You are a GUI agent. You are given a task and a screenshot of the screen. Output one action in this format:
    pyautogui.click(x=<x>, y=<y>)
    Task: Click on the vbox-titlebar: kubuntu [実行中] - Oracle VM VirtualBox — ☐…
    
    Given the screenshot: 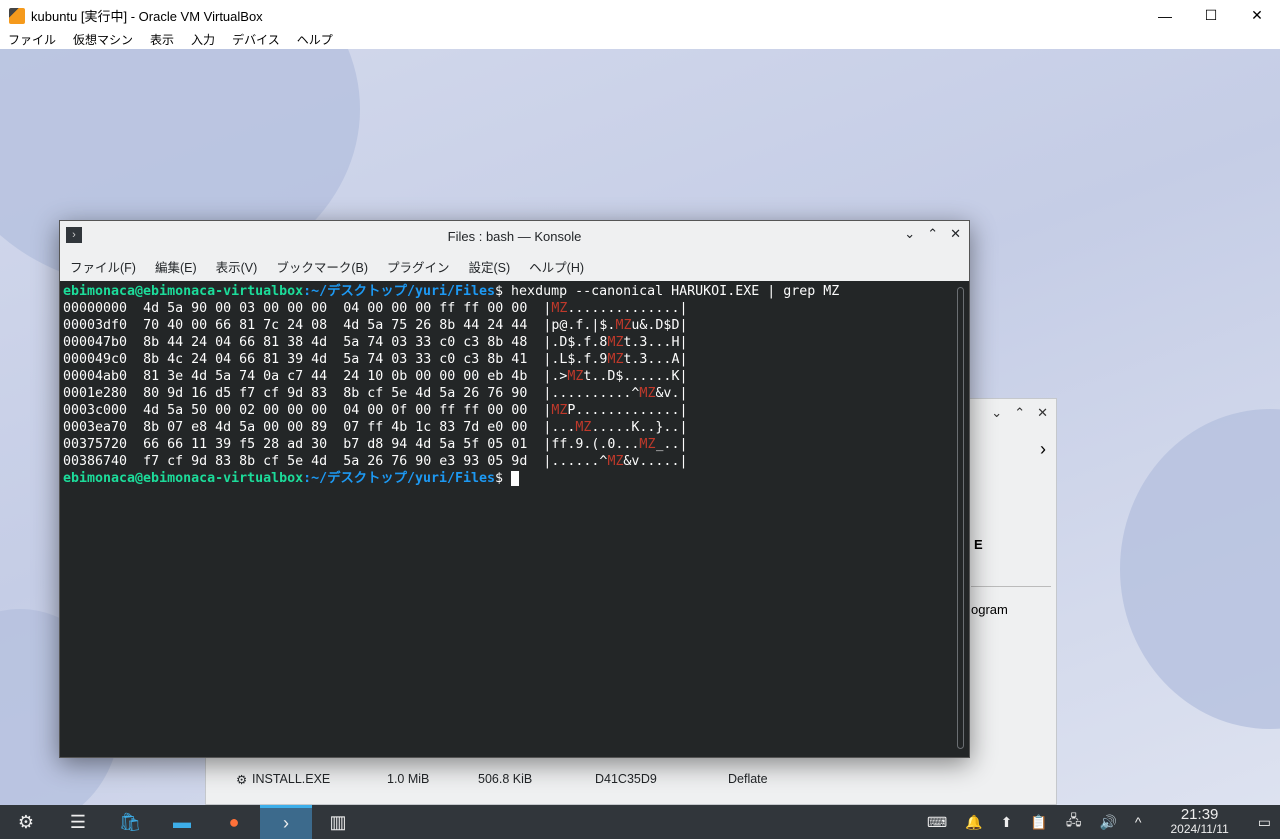 What is the action you would take?
    pyautogui.click(x=640, y=15)
    